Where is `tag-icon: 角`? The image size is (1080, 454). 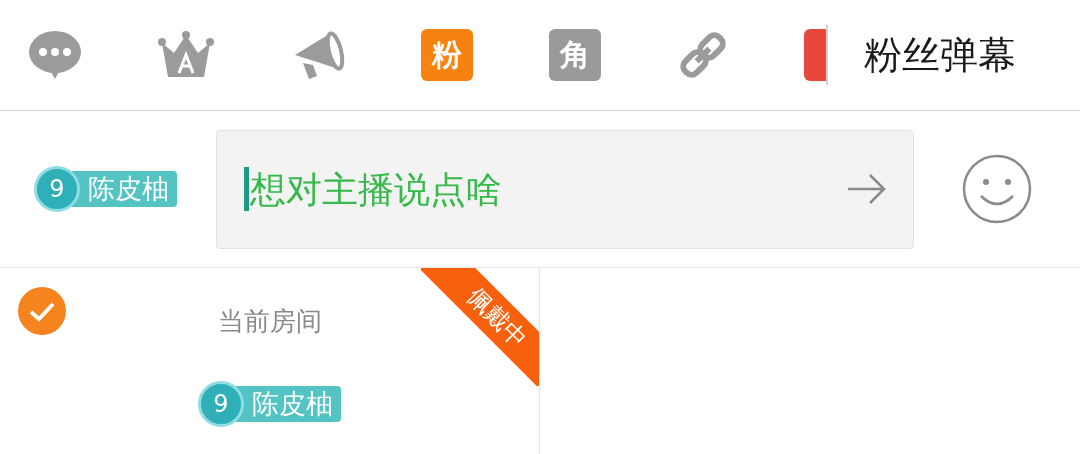 tag-icon: 角 is located at coordinates (575, 55).